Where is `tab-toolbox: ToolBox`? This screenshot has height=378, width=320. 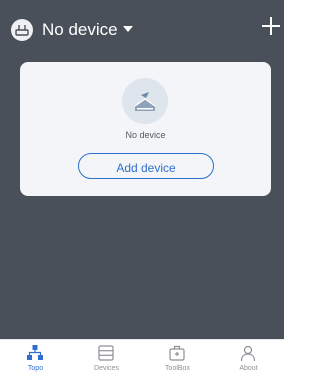 tab-toolbox: ToolBox is located at coordinates (177, 359).